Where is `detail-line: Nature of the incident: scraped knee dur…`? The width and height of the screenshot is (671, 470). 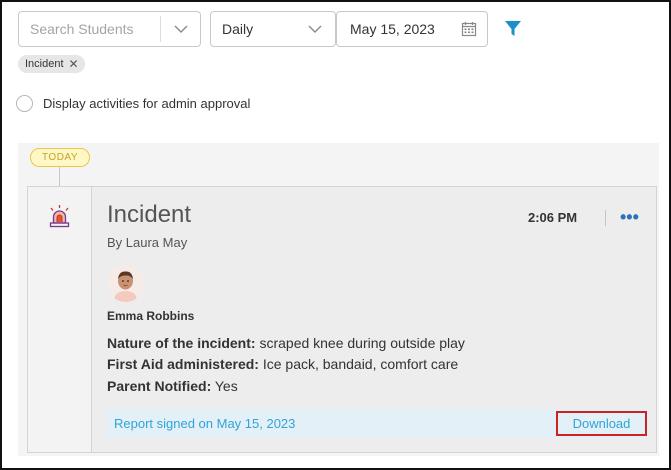
detail-line: Nature of the incident: scraped knee dur… is located at coordinates (286, 343).